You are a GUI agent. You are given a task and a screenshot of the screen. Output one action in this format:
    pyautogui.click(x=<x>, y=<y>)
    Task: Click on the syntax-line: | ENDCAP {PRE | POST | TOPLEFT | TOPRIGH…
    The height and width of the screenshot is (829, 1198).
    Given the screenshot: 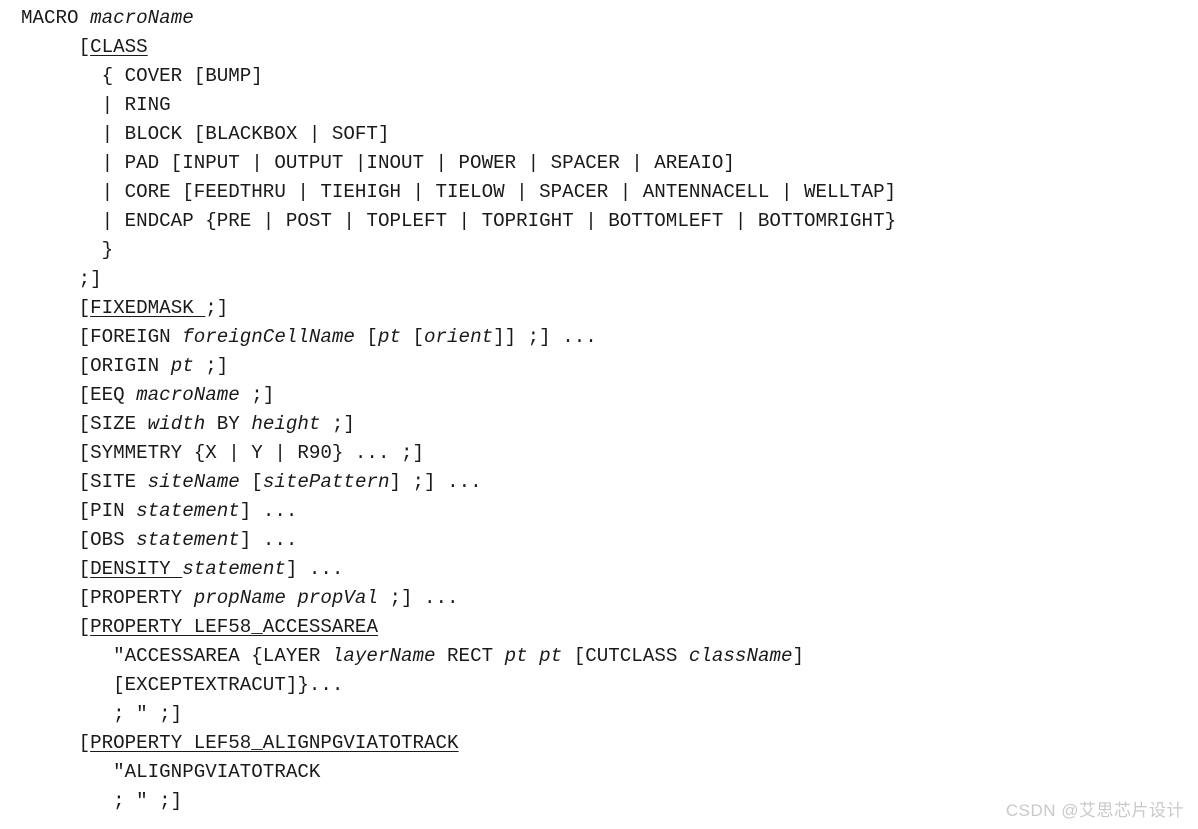 What is the action you would take?
    pyautogui.click(x=459, y=221)
    